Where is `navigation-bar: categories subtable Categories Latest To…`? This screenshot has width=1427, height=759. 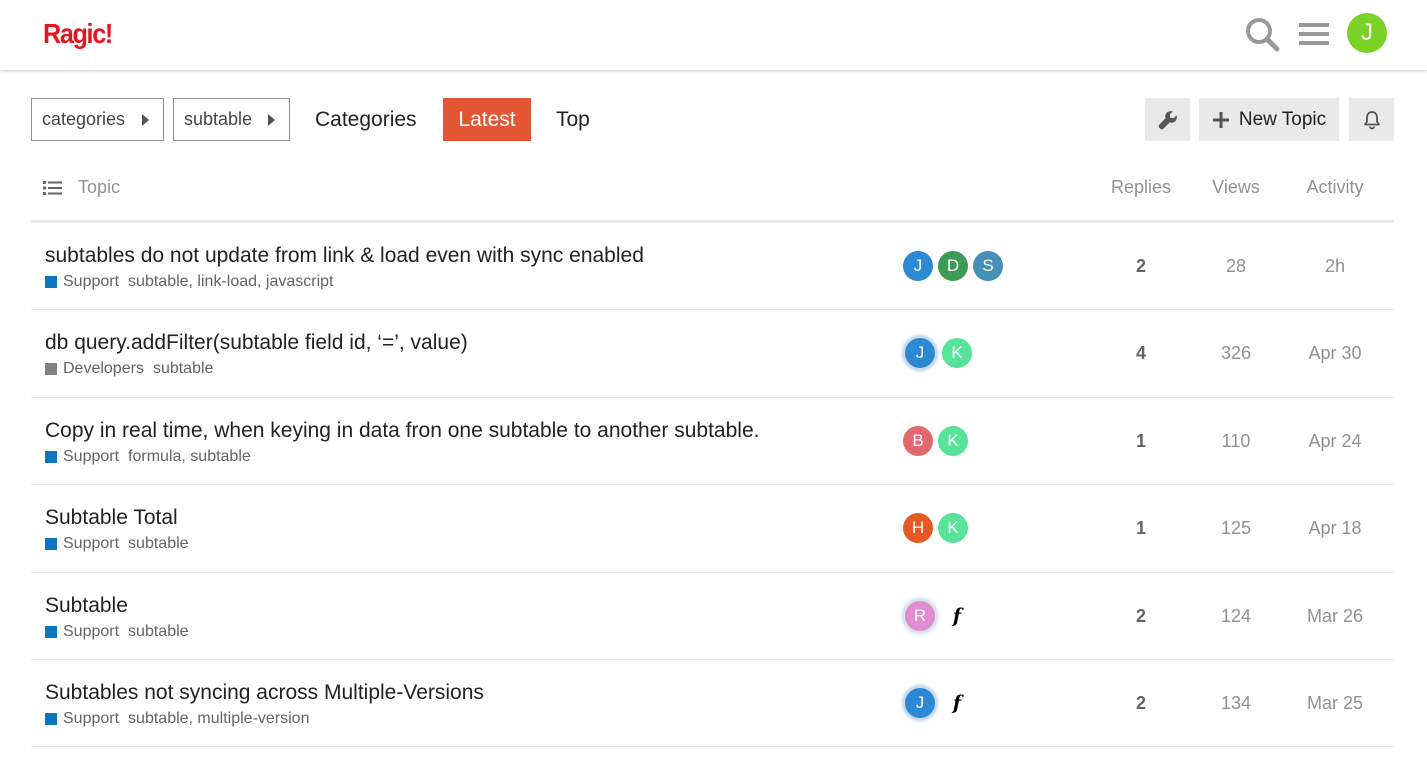
navigation-bar: categories subtable Categories Latest To… is located at coordinates (712, 119).